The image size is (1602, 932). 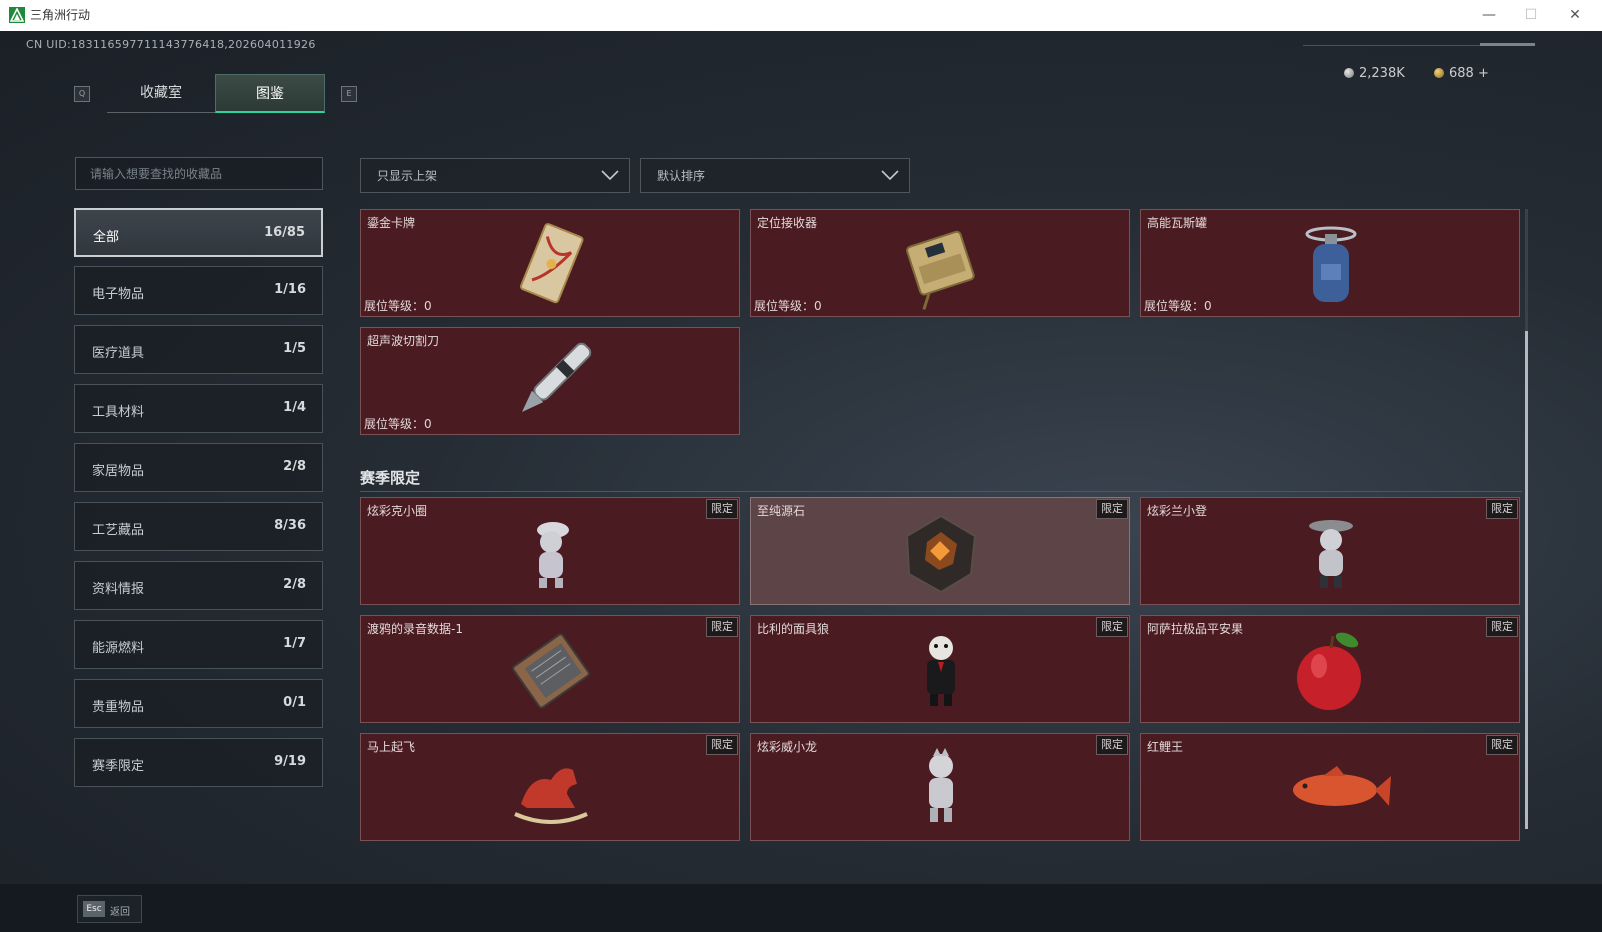 I want to click on limited-item-card: 炫彩克小圈 限定, so click(x=550, y=551).